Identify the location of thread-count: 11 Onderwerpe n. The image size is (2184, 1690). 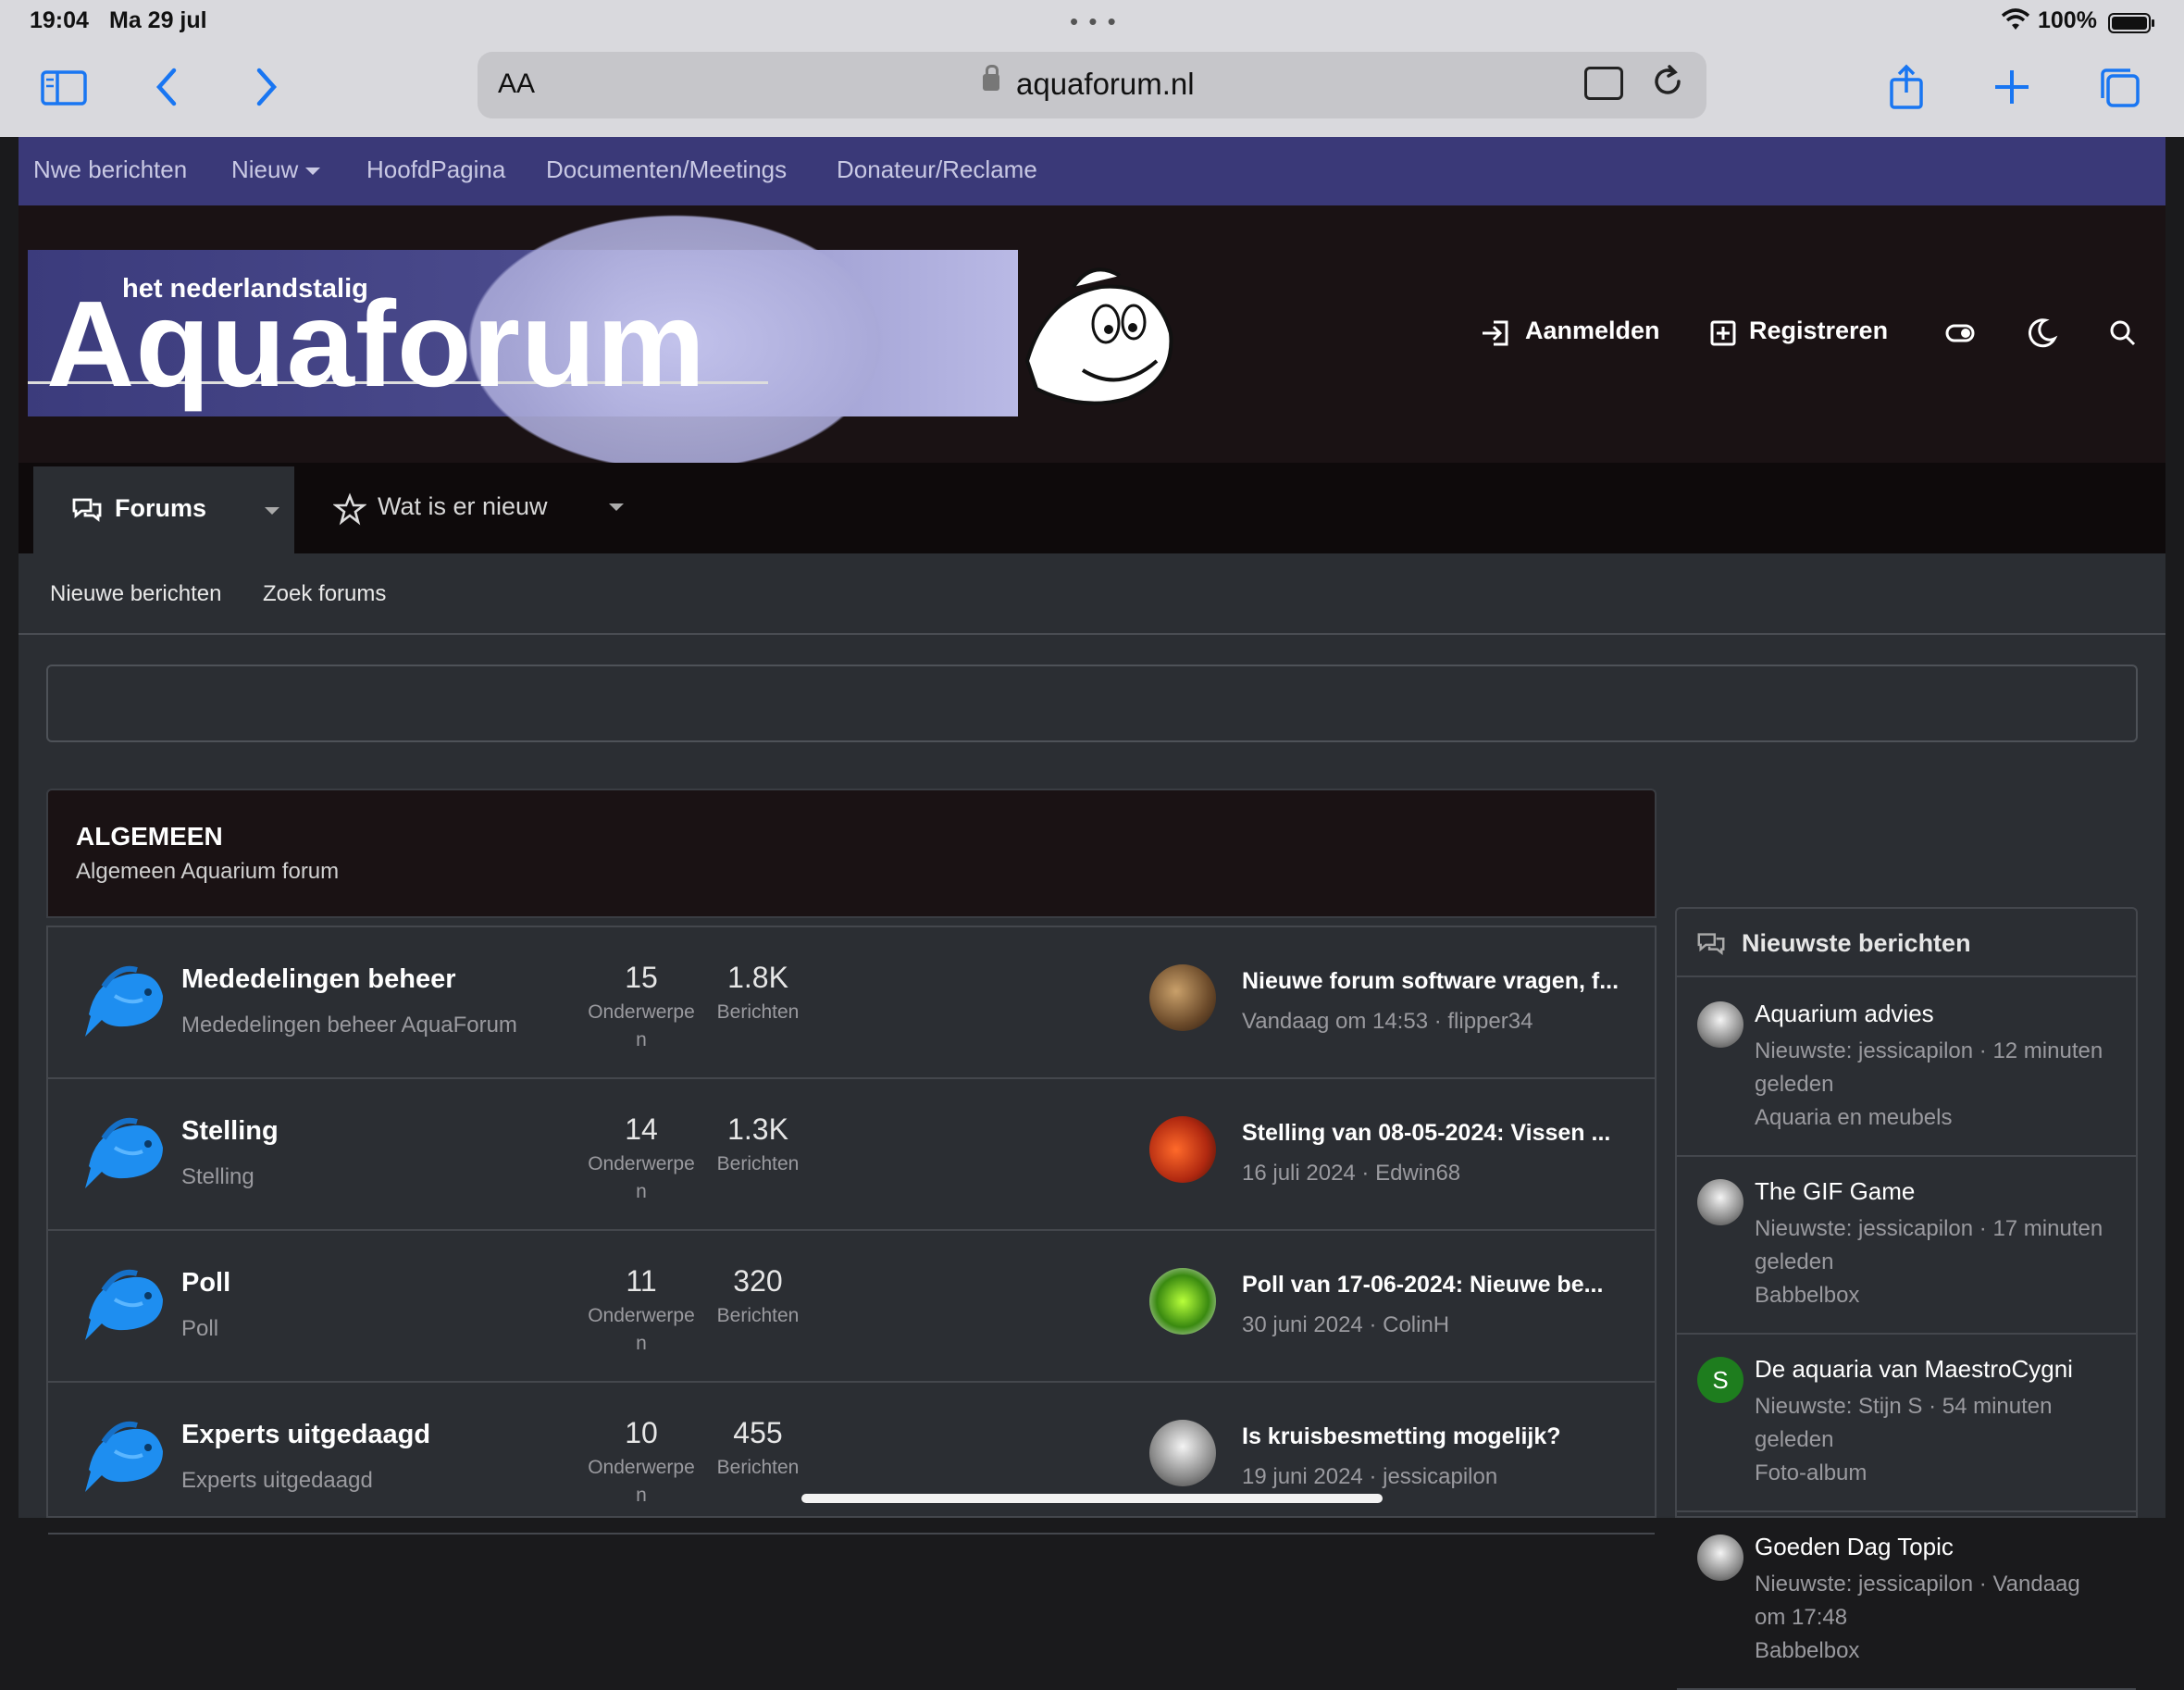
(641, 1311).